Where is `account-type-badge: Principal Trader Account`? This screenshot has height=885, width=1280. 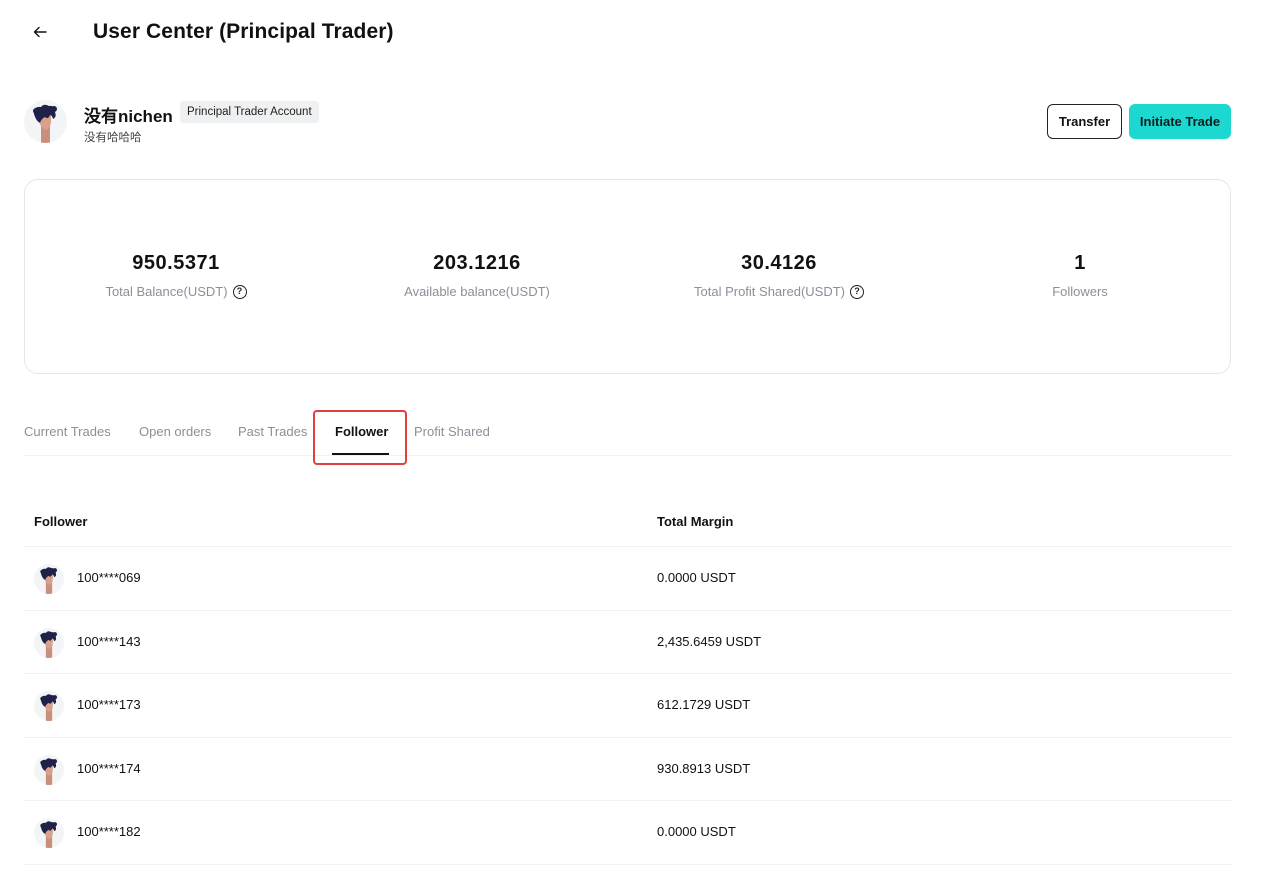 account-type-badge: Principal Trader Account is located at coordinates (249, 112).